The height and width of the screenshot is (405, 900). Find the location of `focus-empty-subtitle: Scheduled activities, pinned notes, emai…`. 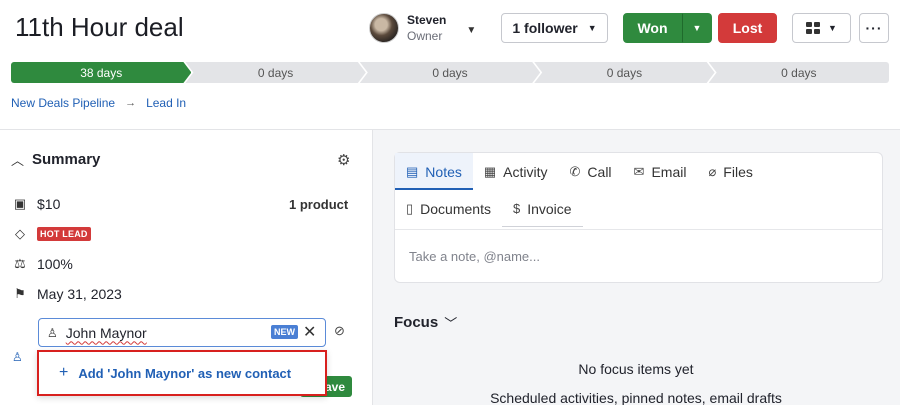

focus-empty-subtitle: Scheduled activities, pinned notes, emai… is located at coordinates (636, 397).